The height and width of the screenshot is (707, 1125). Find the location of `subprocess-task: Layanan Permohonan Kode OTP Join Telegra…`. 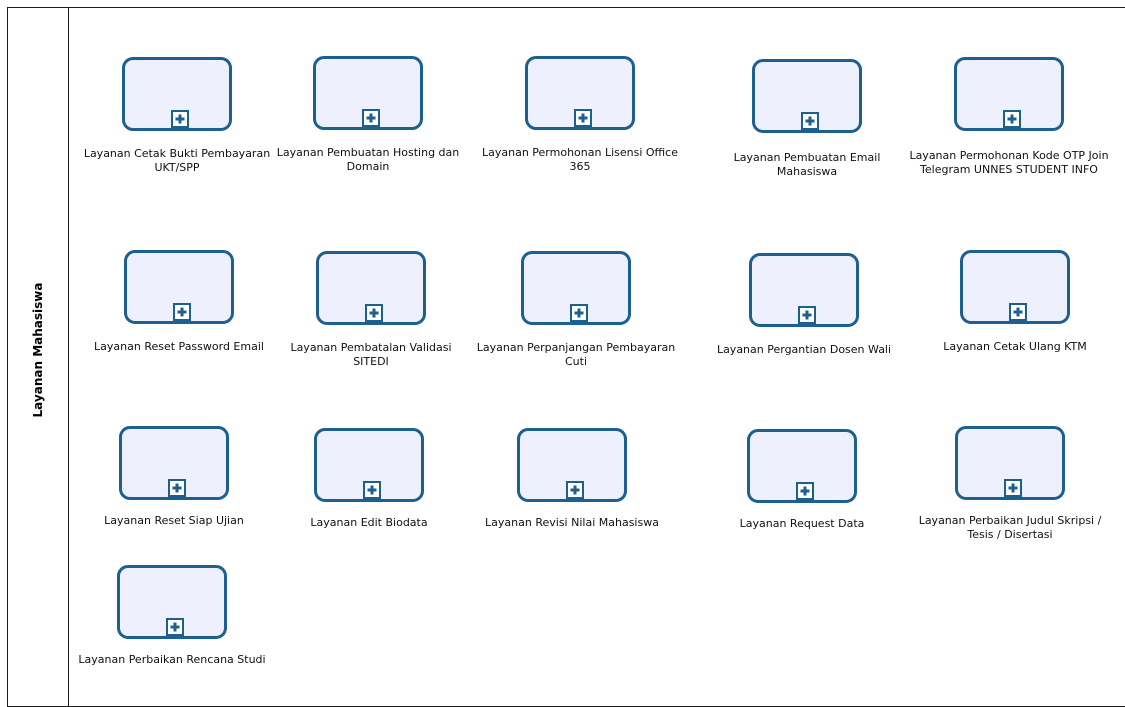

subprocess-task: Layanan Permohonan Kode OTP Join Telegra… is located at coordinates (1009, 116).